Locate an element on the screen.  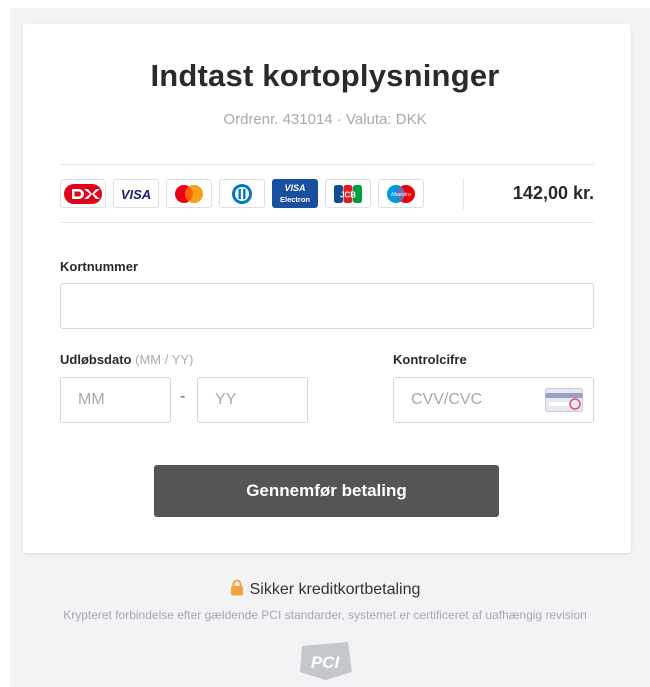
card-number-label: Kortnummer is located at coordinates (99, 266).